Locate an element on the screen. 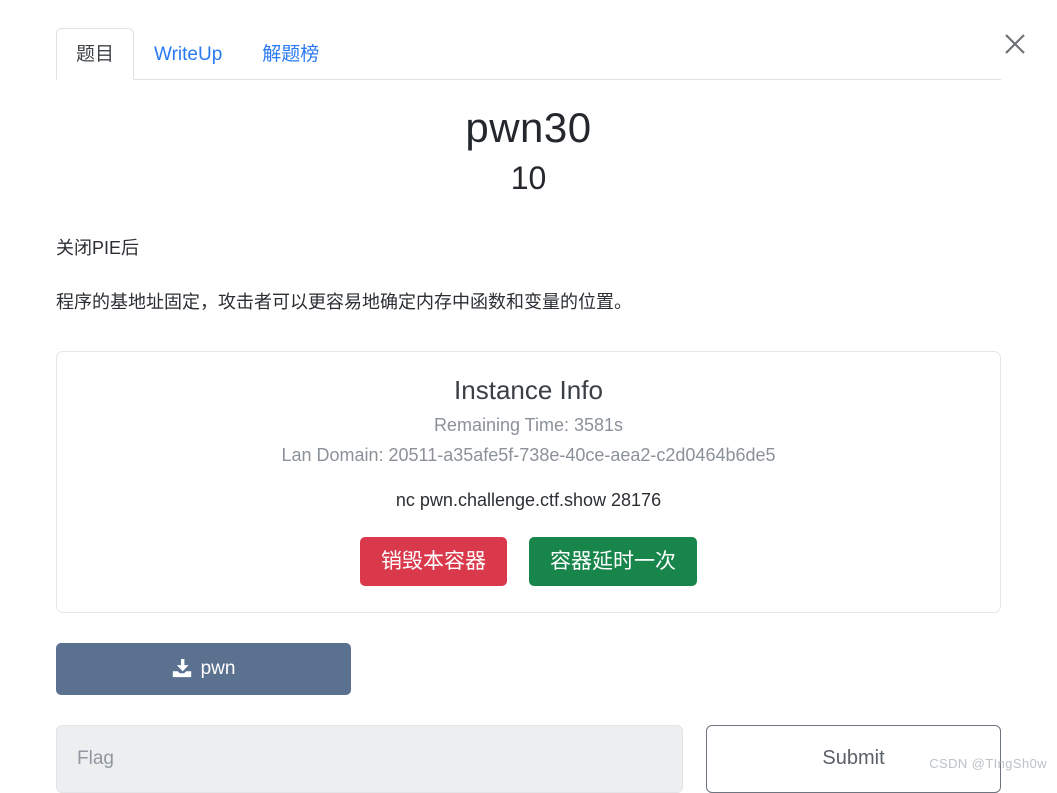 The height and width of the screenshot is (793, 1057). tab-bar: 题目 WriteUp 解题榜 is located at coordinates (528, 51).